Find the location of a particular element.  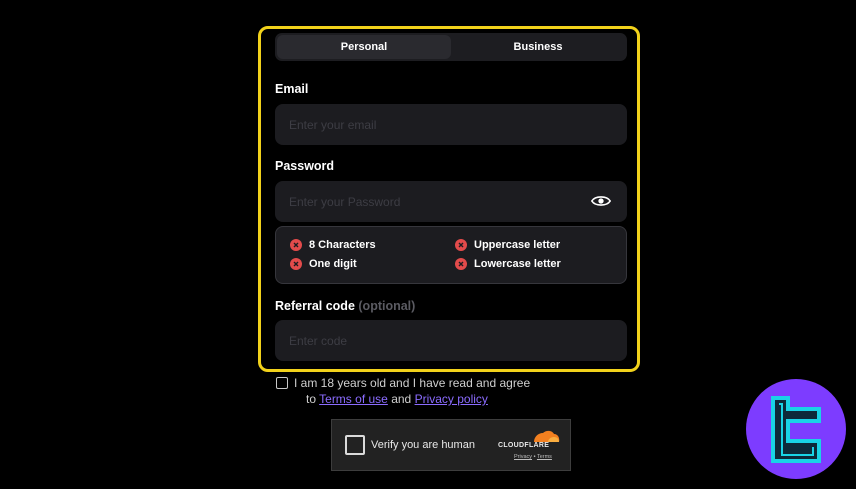

password-label: Password is located at coordinates (305, 166).